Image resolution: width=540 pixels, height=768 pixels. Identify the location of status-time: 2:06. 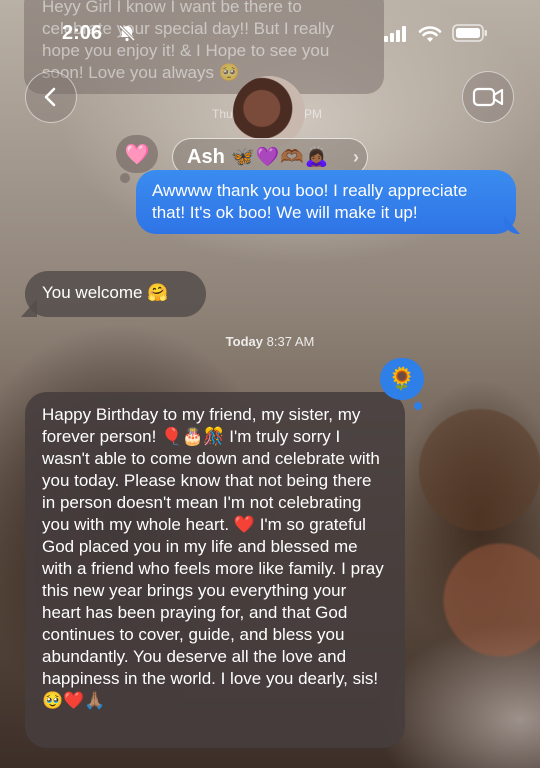
(82, 33).